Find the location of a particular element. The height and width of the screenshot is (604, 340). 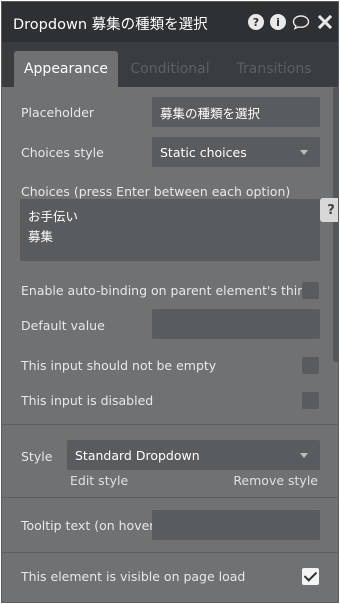

element-title: Dropdown 募集の種類を選択 is located at coordinates (110, 25).